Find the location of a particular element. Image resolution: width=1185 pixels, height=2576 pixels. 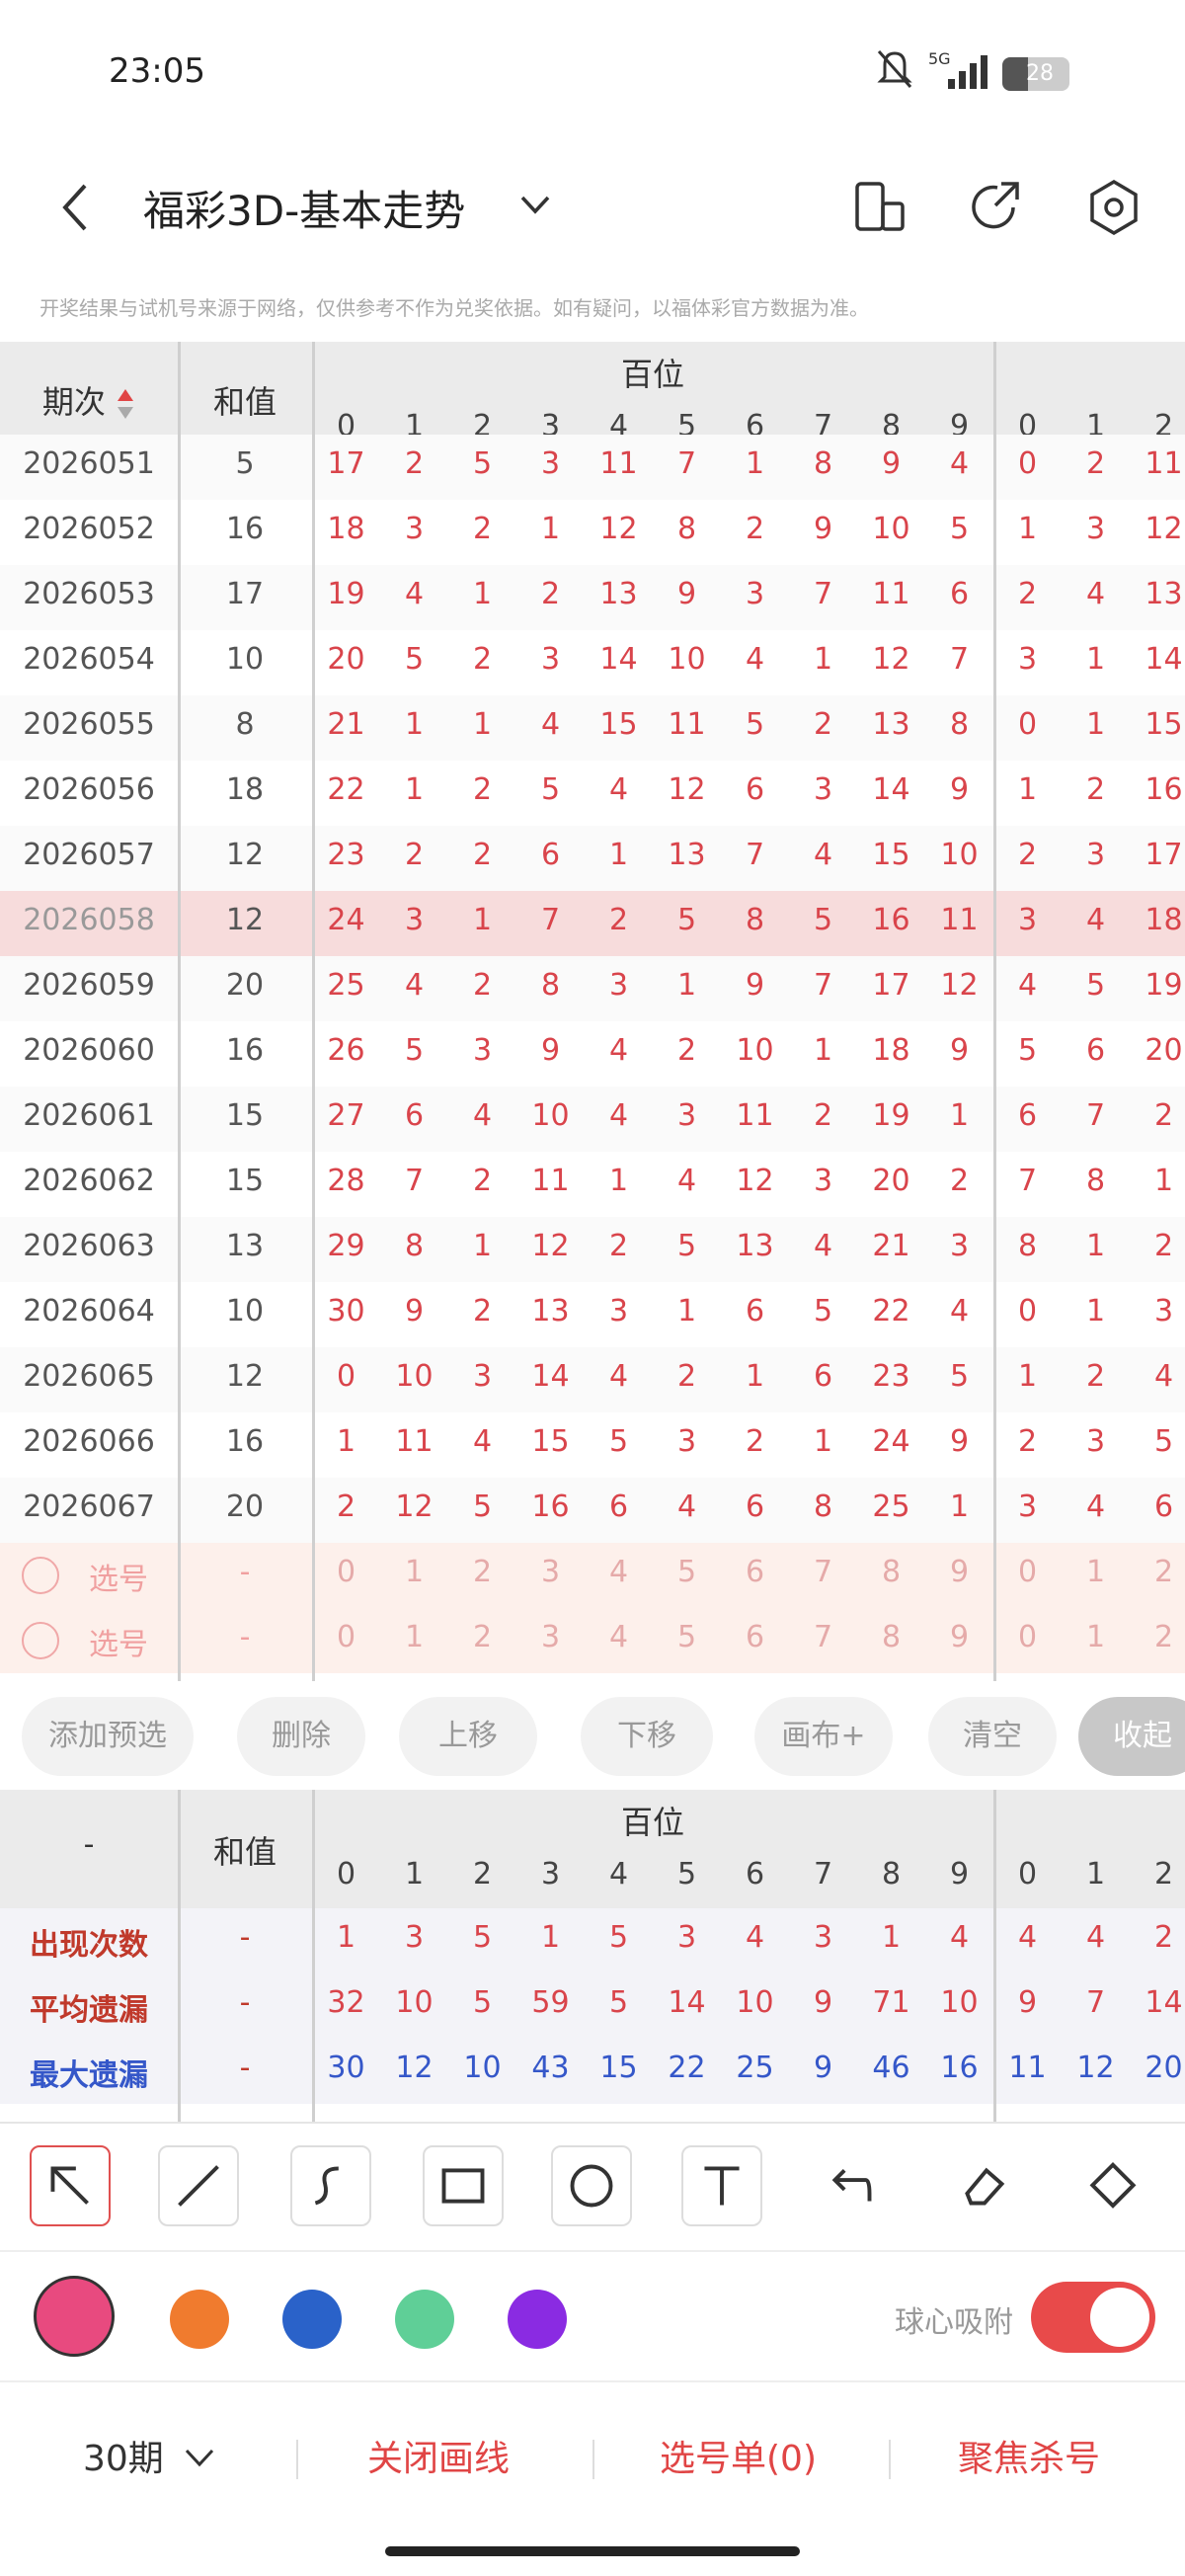

back-icon is located at coordinates (76, 207).